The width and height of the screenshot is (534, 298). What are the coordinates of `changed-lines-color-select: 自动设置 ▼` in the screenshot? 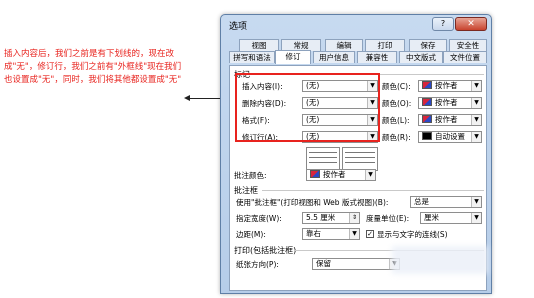 It's located at (450, 137).